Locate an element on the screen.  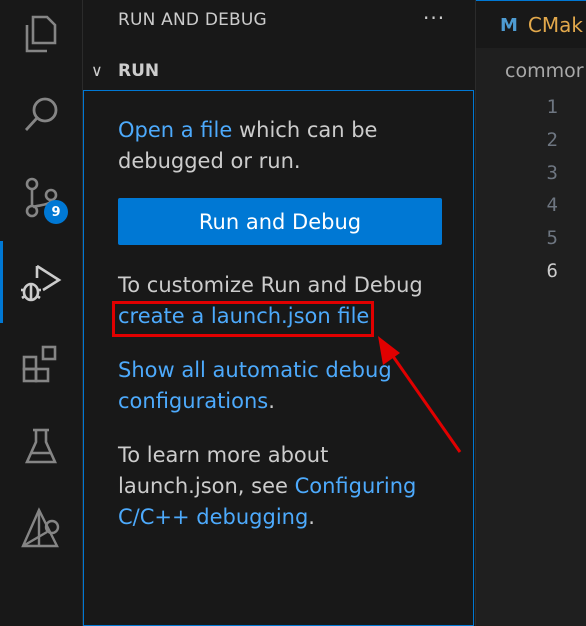
learn-period: . is located at coordinates (311, 517).